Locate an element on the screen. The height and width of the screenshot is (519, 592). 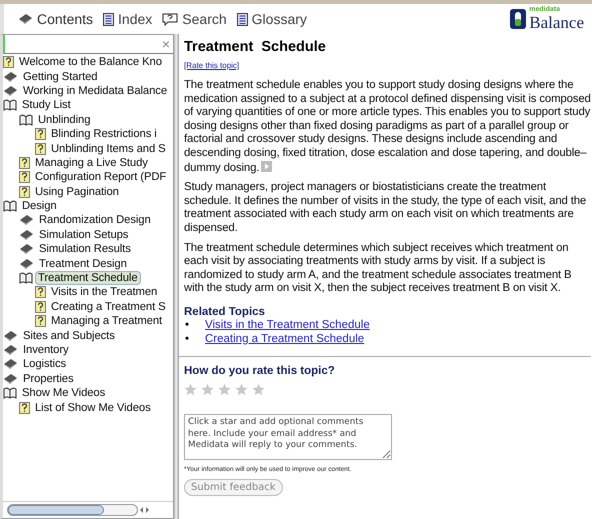
tree-item: Unblinding is located at coordinates (64, 120).